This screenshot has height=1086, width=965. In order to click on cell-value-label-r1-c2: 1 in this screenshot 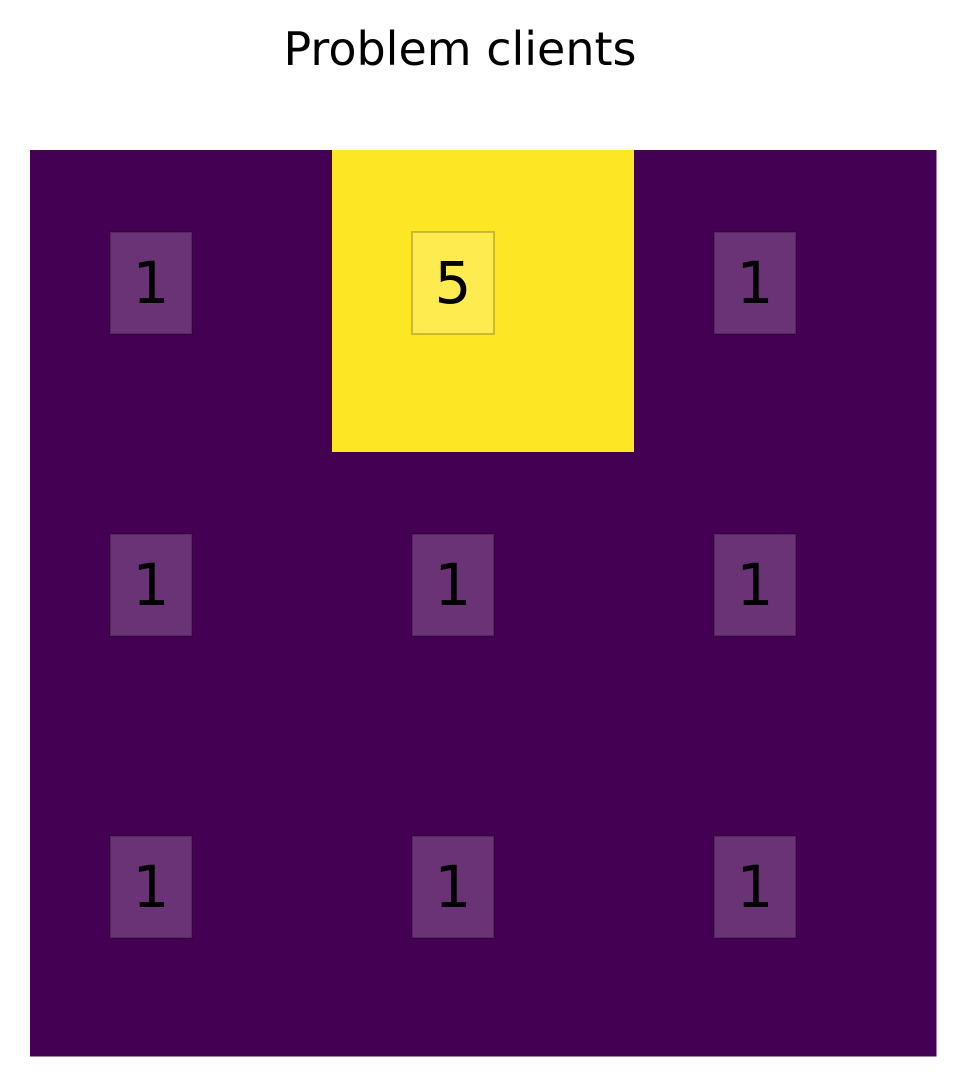, I will do `click(755, 585)`.